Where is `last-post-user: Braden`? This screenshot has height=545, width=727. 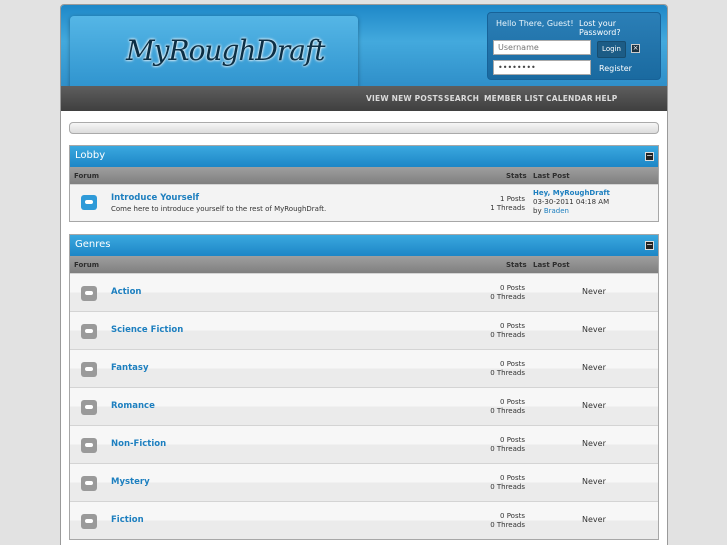
last-post-user: Braden is located at coordinates (556, 211).